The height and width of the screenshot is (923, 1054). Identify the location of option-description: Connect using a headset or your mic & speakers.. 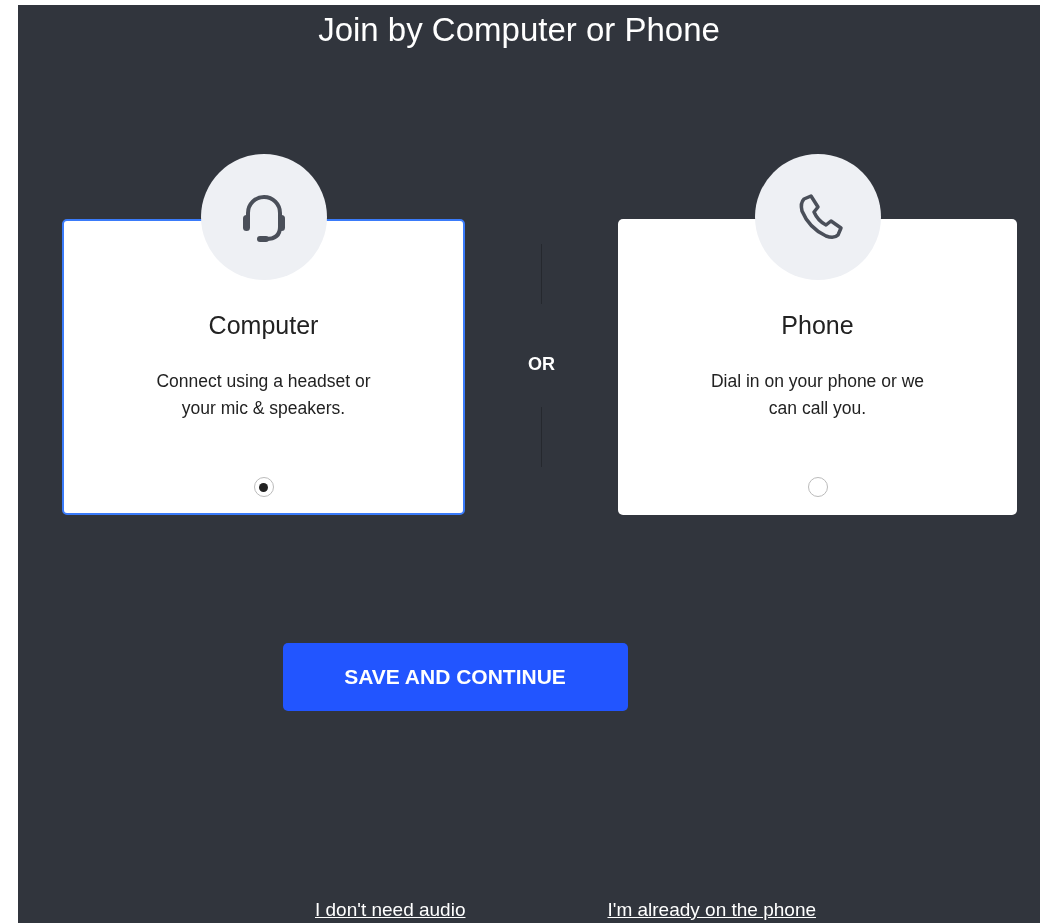
(263, 395).